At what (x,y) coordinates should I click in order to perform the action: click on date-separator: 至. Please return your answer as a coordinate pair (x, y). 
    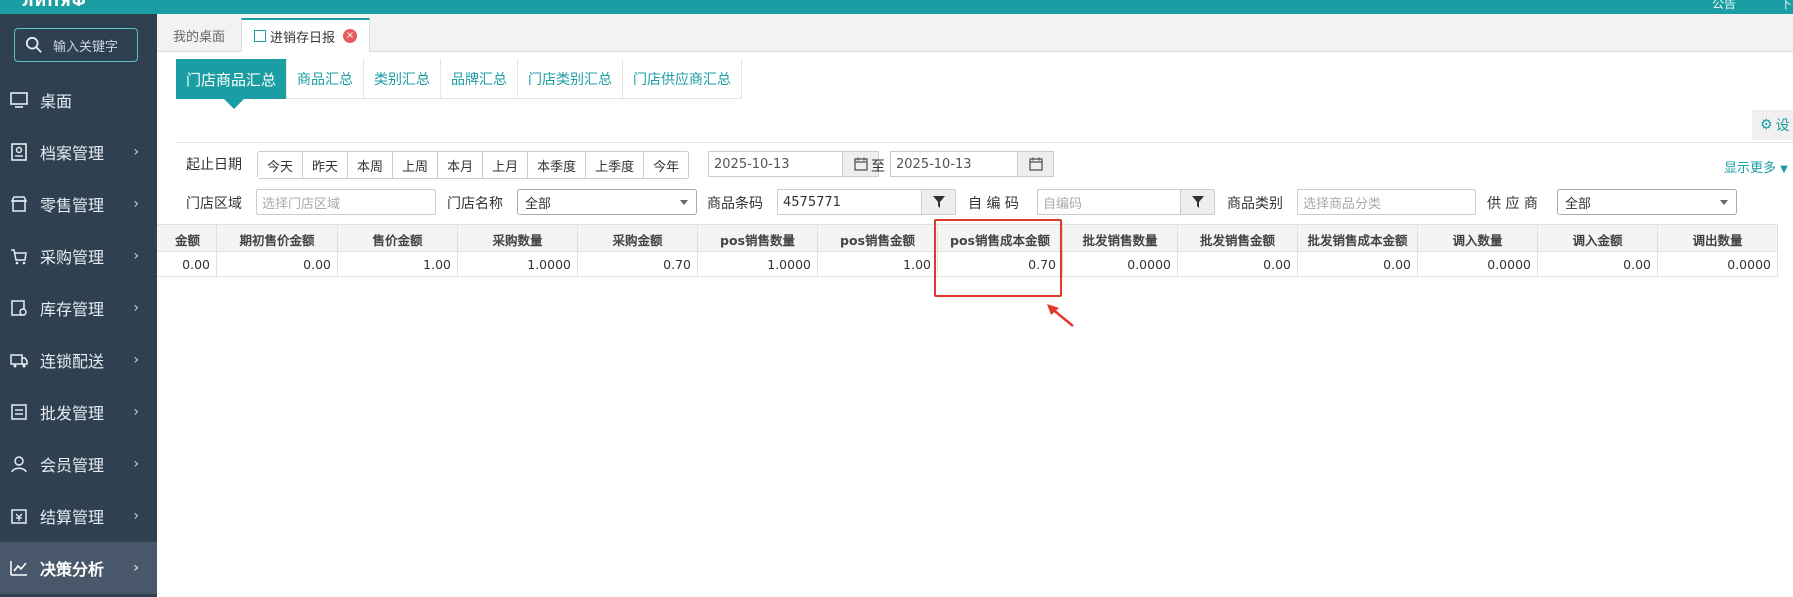
    Looking at the image, I should click on (878, 167).